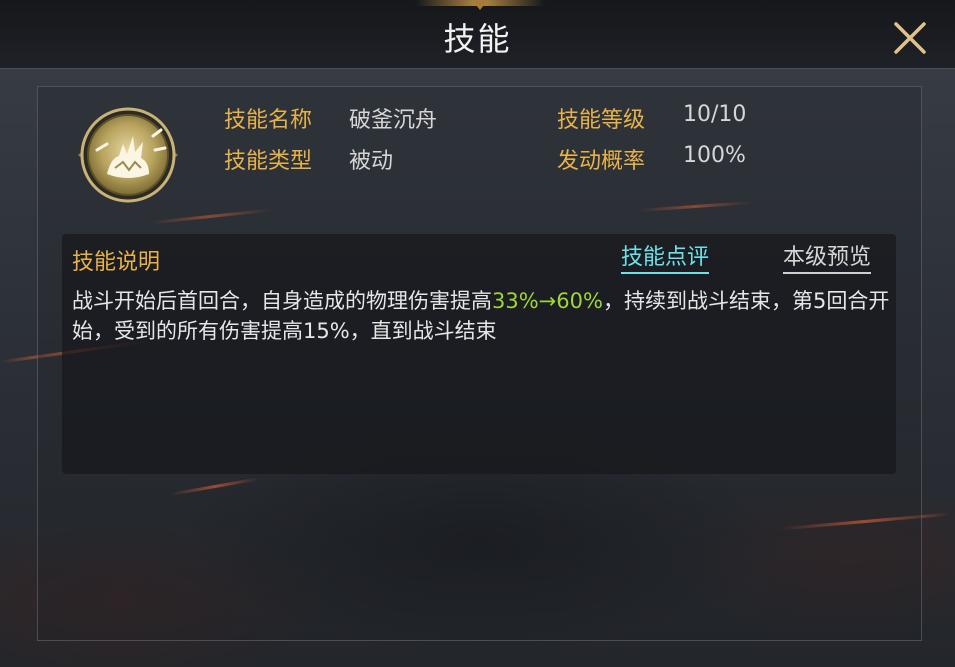  I want to click on title-ornament-tip, so click(480, 5).